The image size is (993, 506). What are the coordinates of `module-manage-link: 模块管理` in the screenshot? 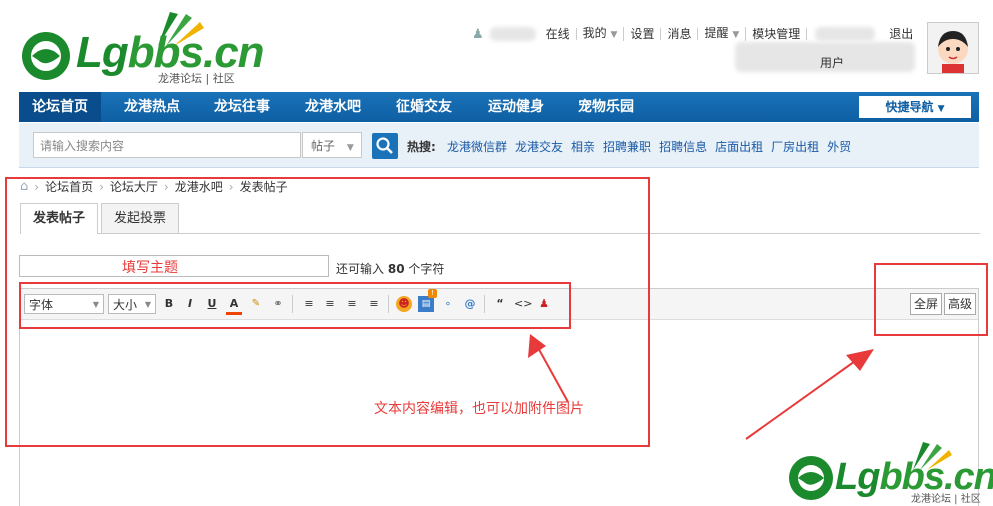 It's located at (777, 34).